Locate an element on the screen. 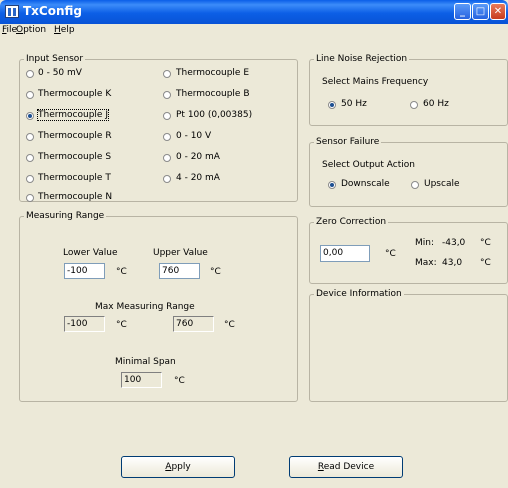 The image size is (508, 488). mains-frequency-prompt: Select Mains Frequency is located at coordinates (375, 82).